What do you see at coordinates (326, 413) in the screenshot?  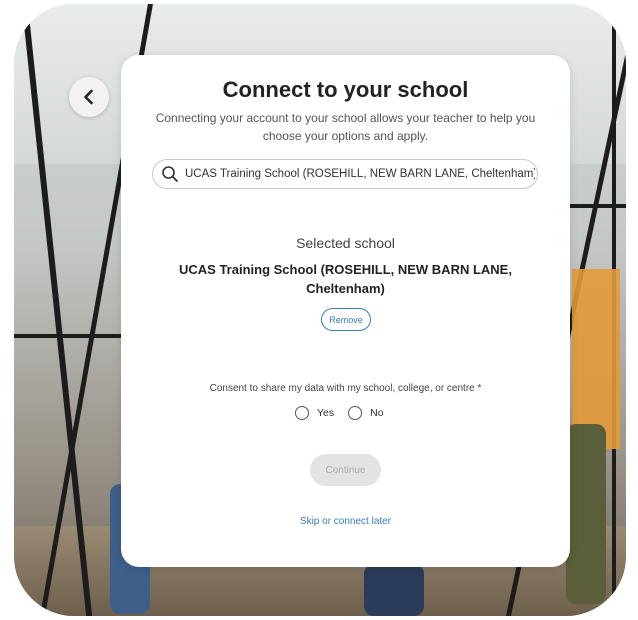 I see `consent-yes-label: Yes` at bounding box center [326, 413].